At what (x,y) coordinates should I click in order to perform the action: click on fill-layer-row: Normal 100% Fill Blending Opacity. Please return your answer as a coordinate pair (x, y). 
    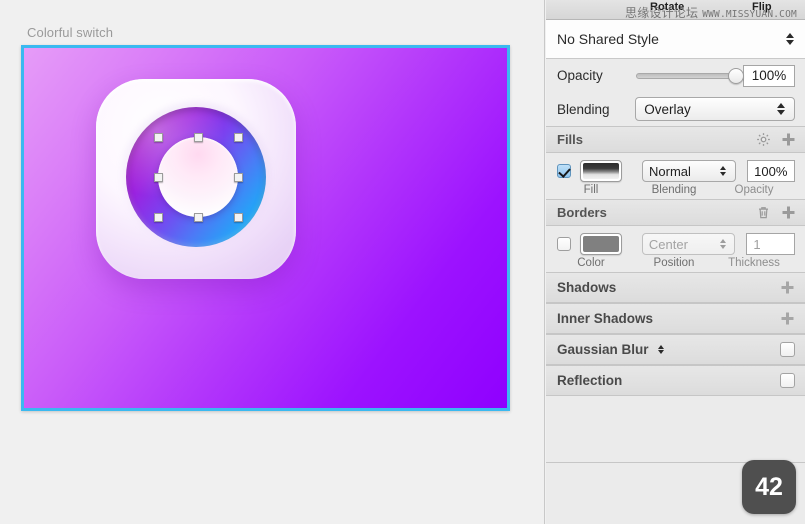
    Looking at the image, I should click on (675, 176).